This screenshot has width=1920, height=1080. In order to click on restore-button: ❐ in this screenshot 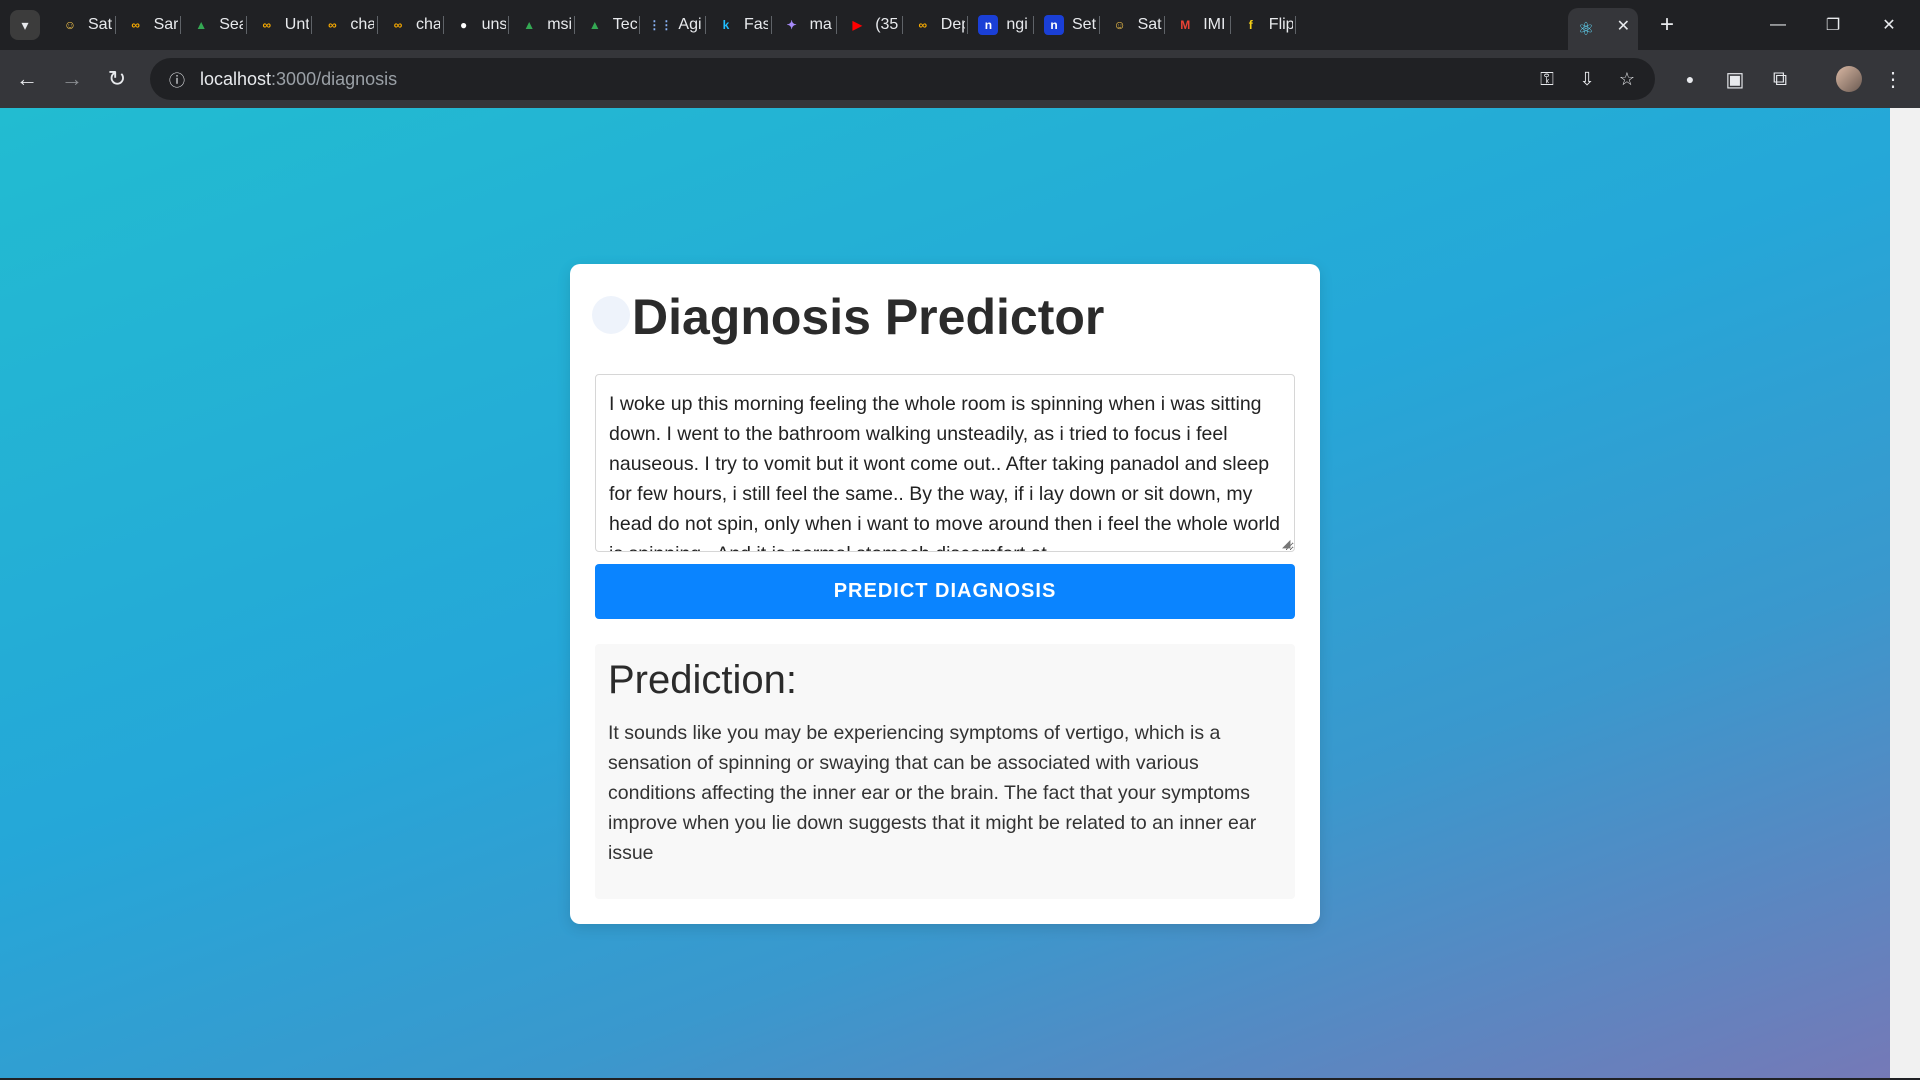, I will do `click(1833, 25)`.